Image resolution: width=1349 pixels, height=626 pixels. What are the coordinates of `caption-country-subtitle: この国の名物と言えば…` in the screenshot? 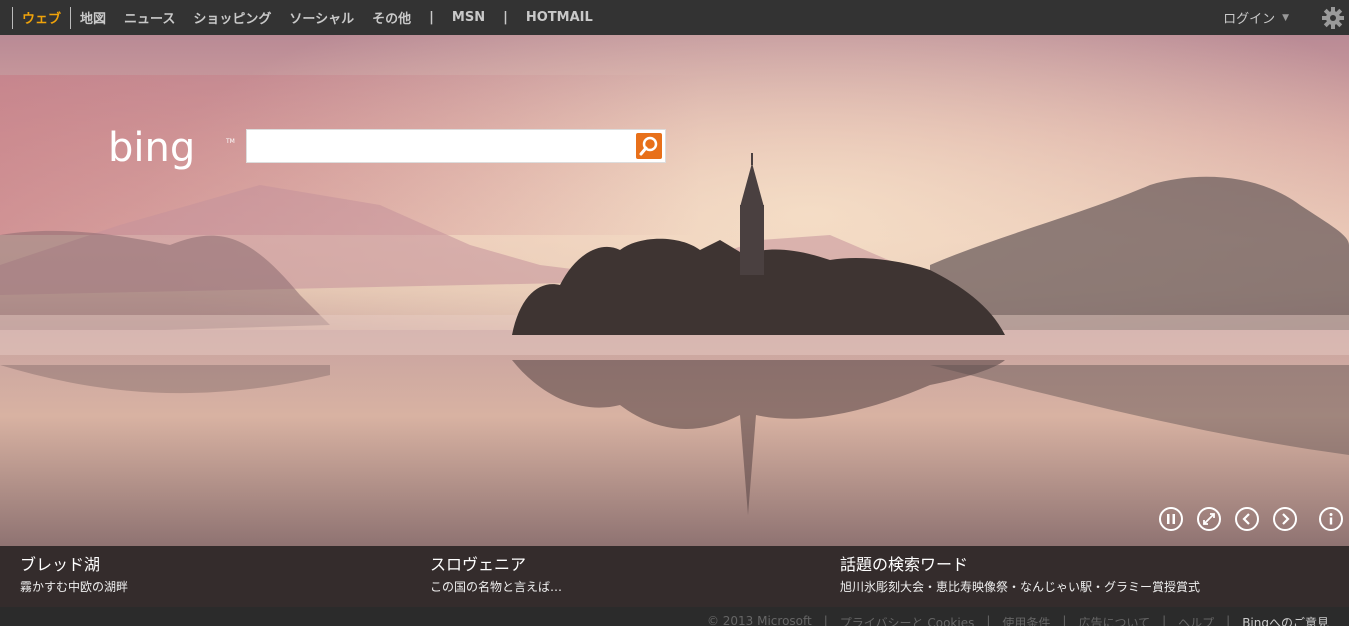 It's located at (496, 587).